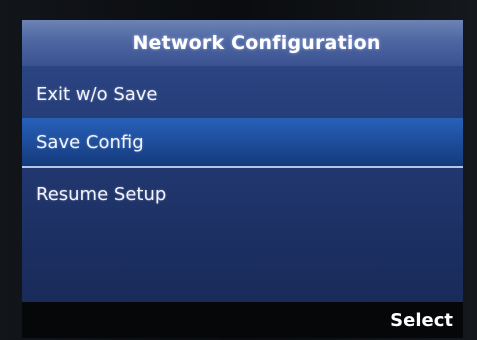  Describe the element at coordinates (421, 320) in the screenshot. I see `select-softkey: Select` at that location.